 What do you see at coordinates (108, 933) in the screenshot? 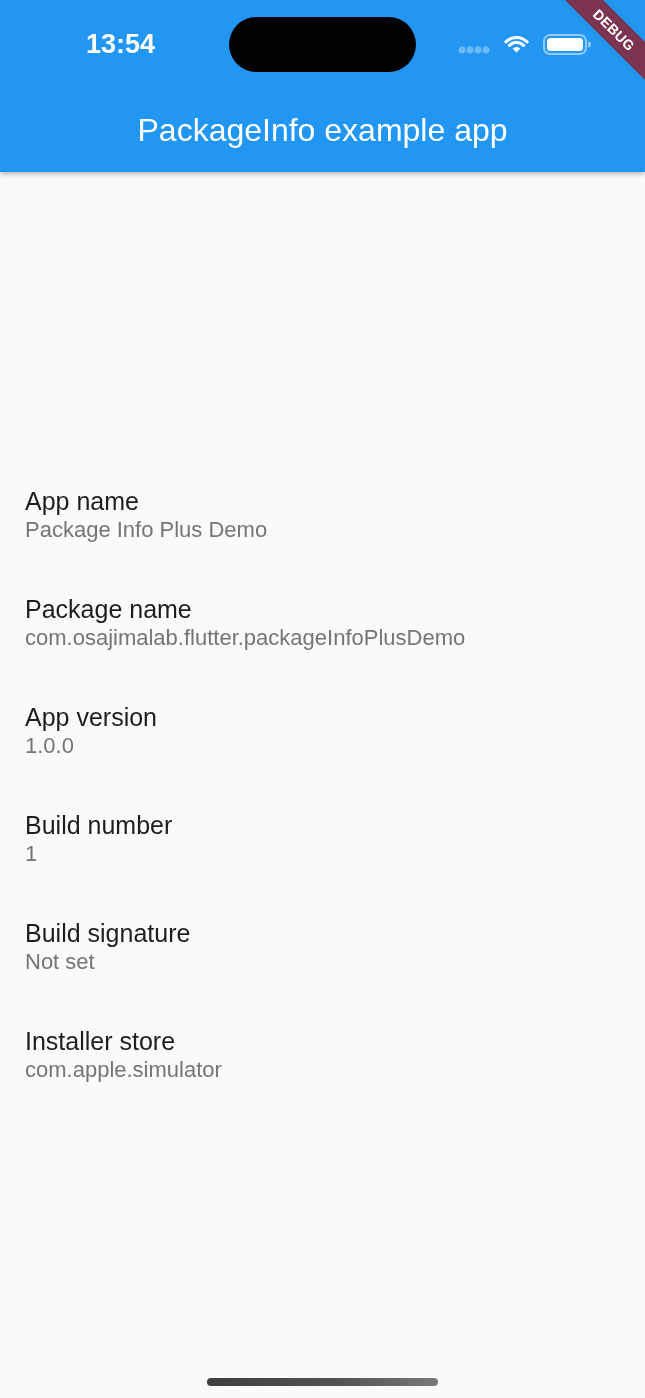
I see `info-title: Build signature` at bounding box center [108, 933].